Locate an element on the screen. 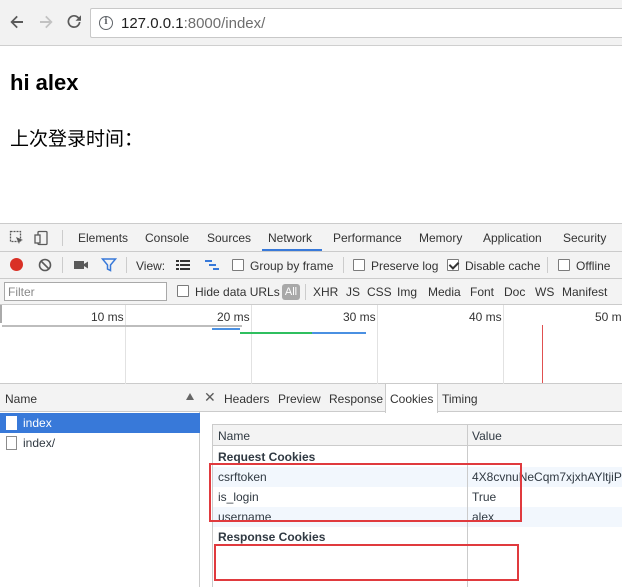  overview-tick-label: 50 m is located at coordinates (608, 317).